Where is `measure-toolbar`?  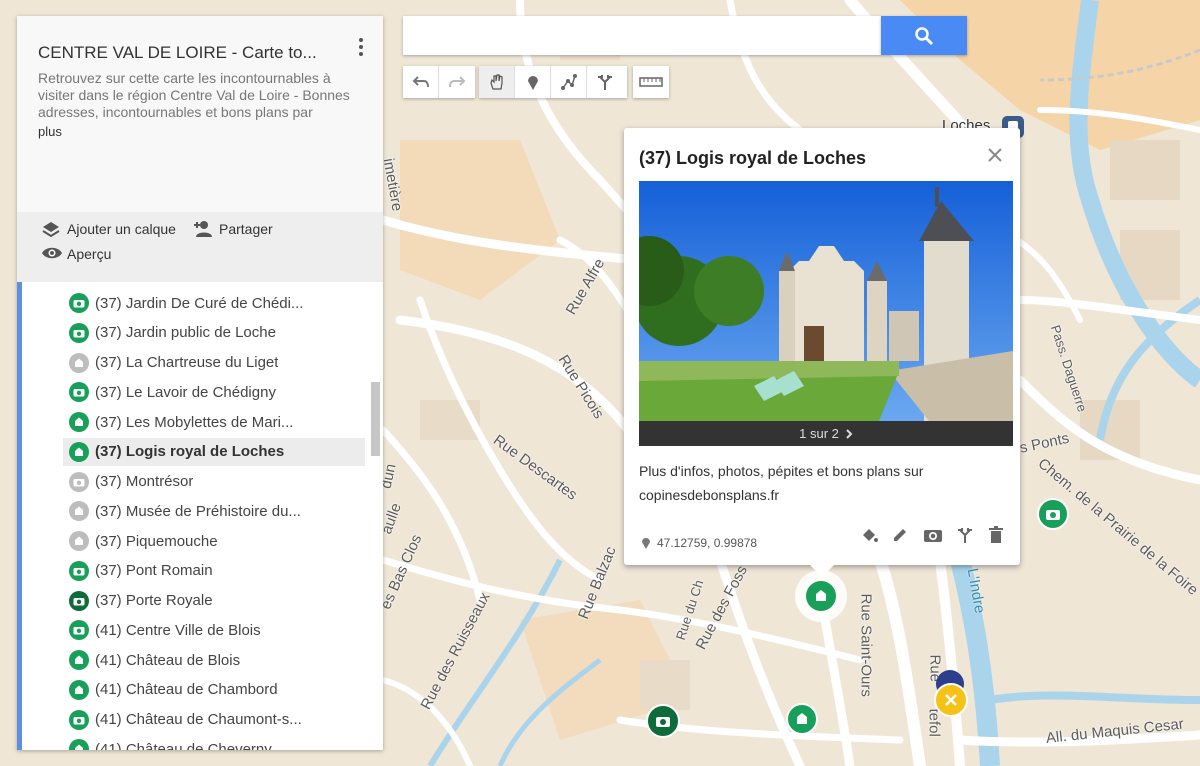
measure-toolbar is located at coordinates (651, 82).